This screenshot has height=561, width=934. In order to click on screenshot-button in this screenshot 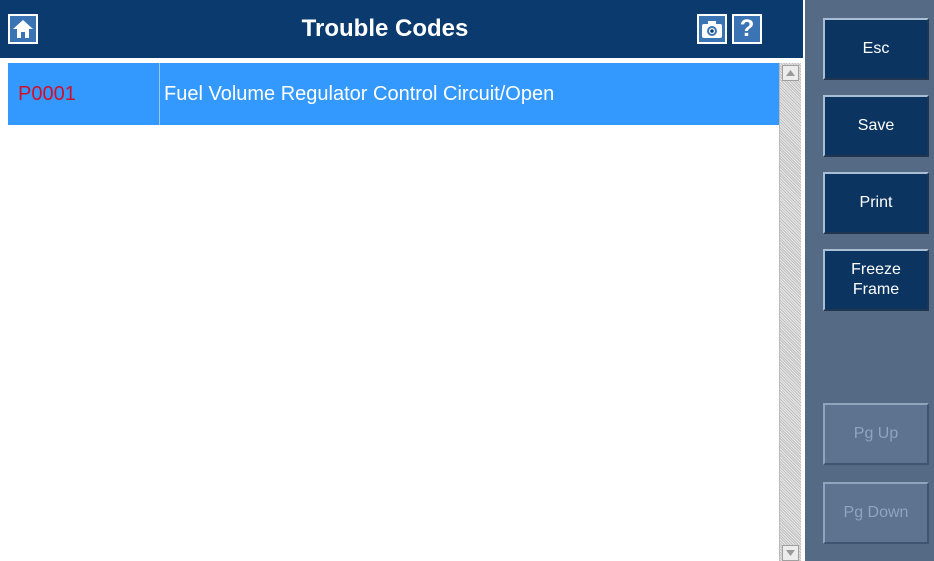, I will do `click(712, 29)`.